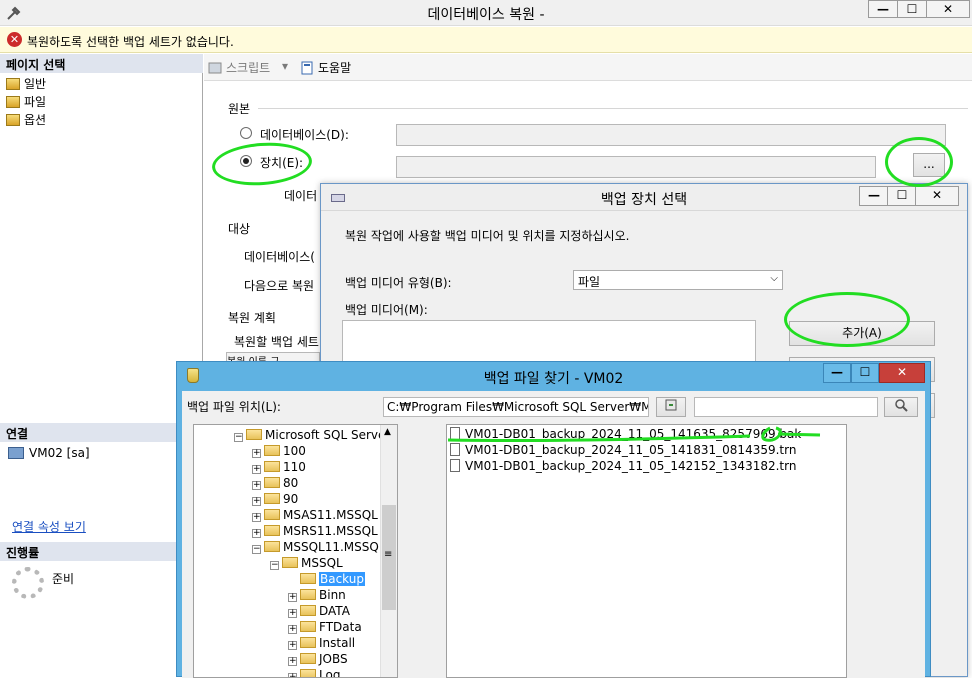  Describe the element at coordinates (486, 40) in the screenshot. I see `error-bar: ✕ 복원하도록 선택한 백업 세트가 없습니다.` at that location.